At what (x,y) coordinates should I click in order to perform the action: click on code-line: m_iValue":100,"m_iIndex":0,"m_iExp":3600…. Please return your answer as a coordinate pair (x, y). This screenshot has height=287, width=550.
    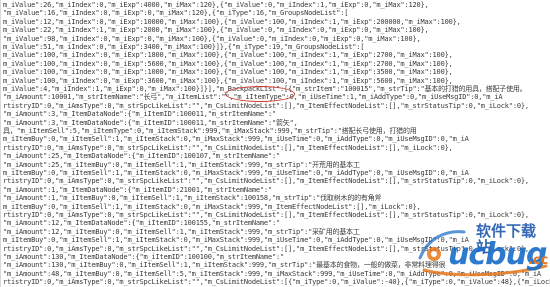
    Looking at the image, I should click on (228, 80).